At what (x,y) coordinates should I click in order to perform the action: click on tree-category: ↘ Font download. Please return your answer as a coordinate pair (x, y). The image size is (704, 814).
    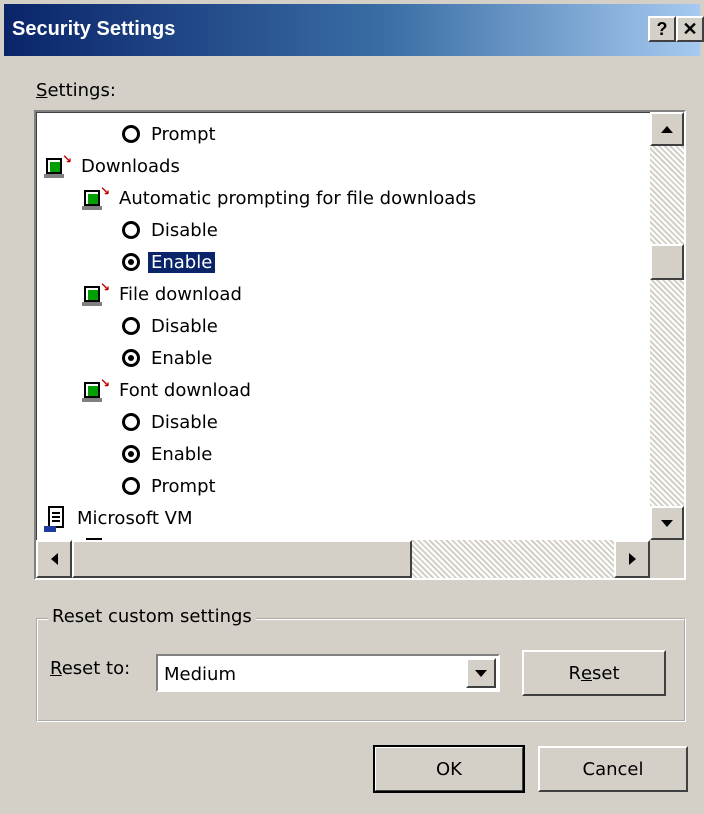
    Looking at the image, I should click on (168, 390).